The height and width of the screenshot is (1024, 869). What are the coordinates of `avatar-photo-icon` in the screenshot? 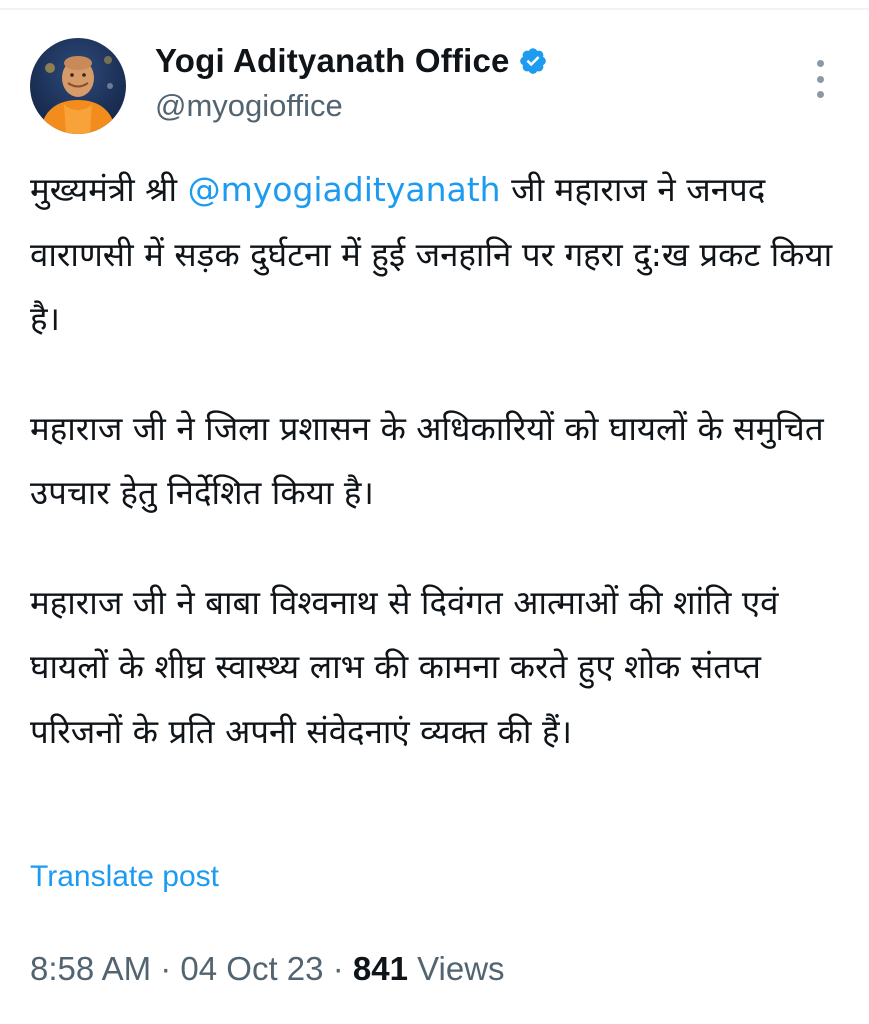 It's located at (78, 95).